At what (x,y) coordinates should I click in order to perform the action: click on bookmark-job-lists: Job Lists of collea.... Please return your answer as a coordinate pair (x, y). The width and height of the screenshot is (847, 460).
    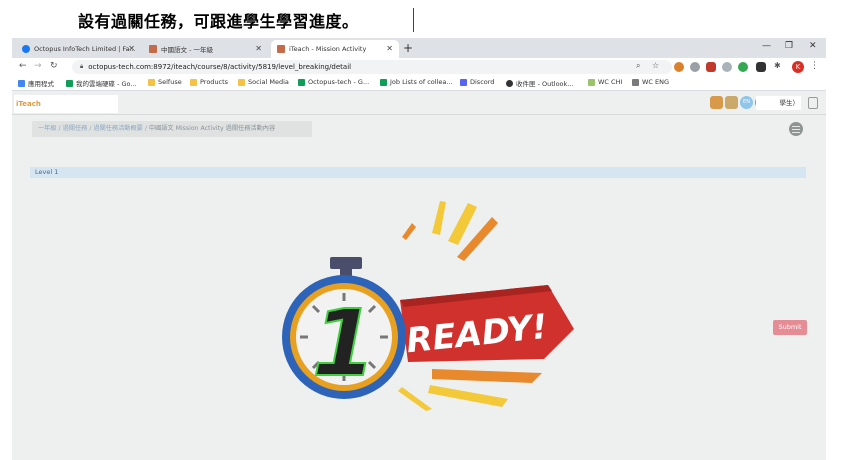
    Looking at the image, I should click on (416, 82).